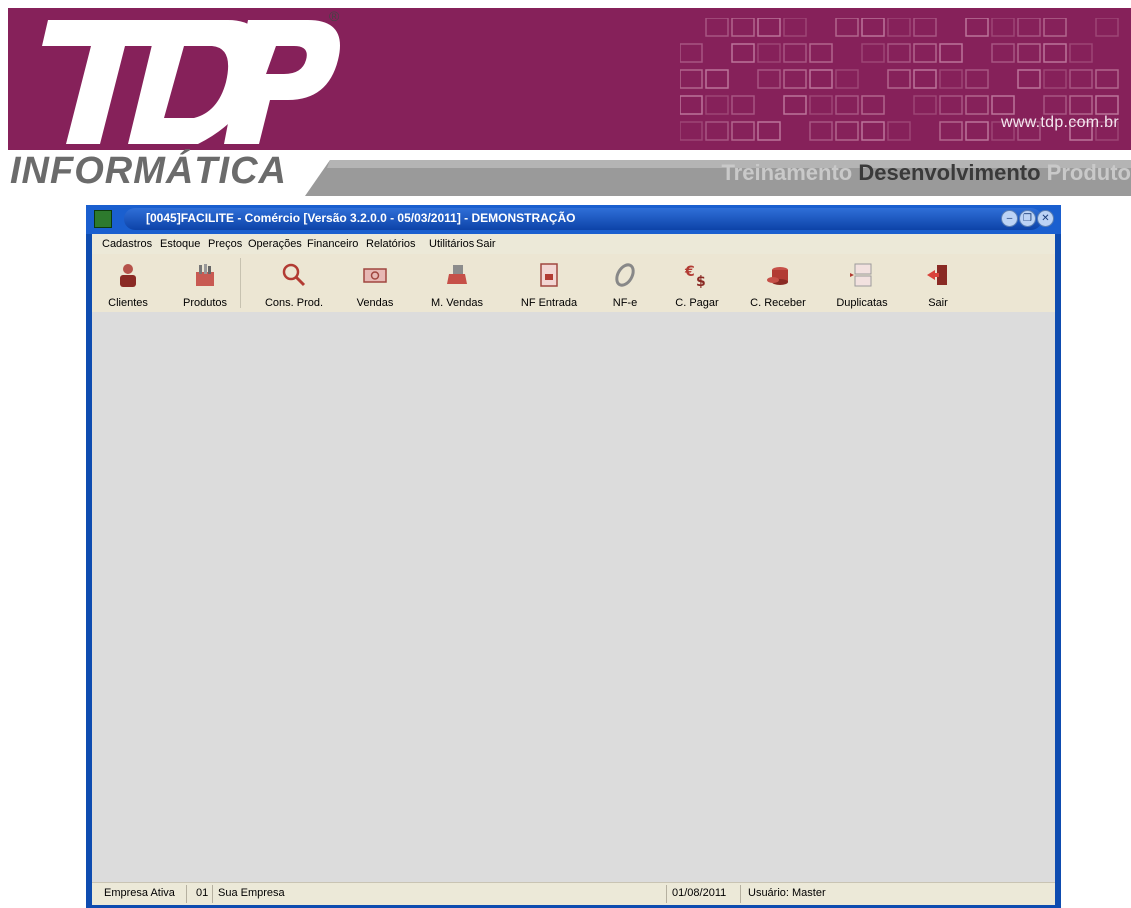 The width and height of the screenshot is (1131, 908). I want to click on c-receber-button: C. Receber, so click(778, 283).